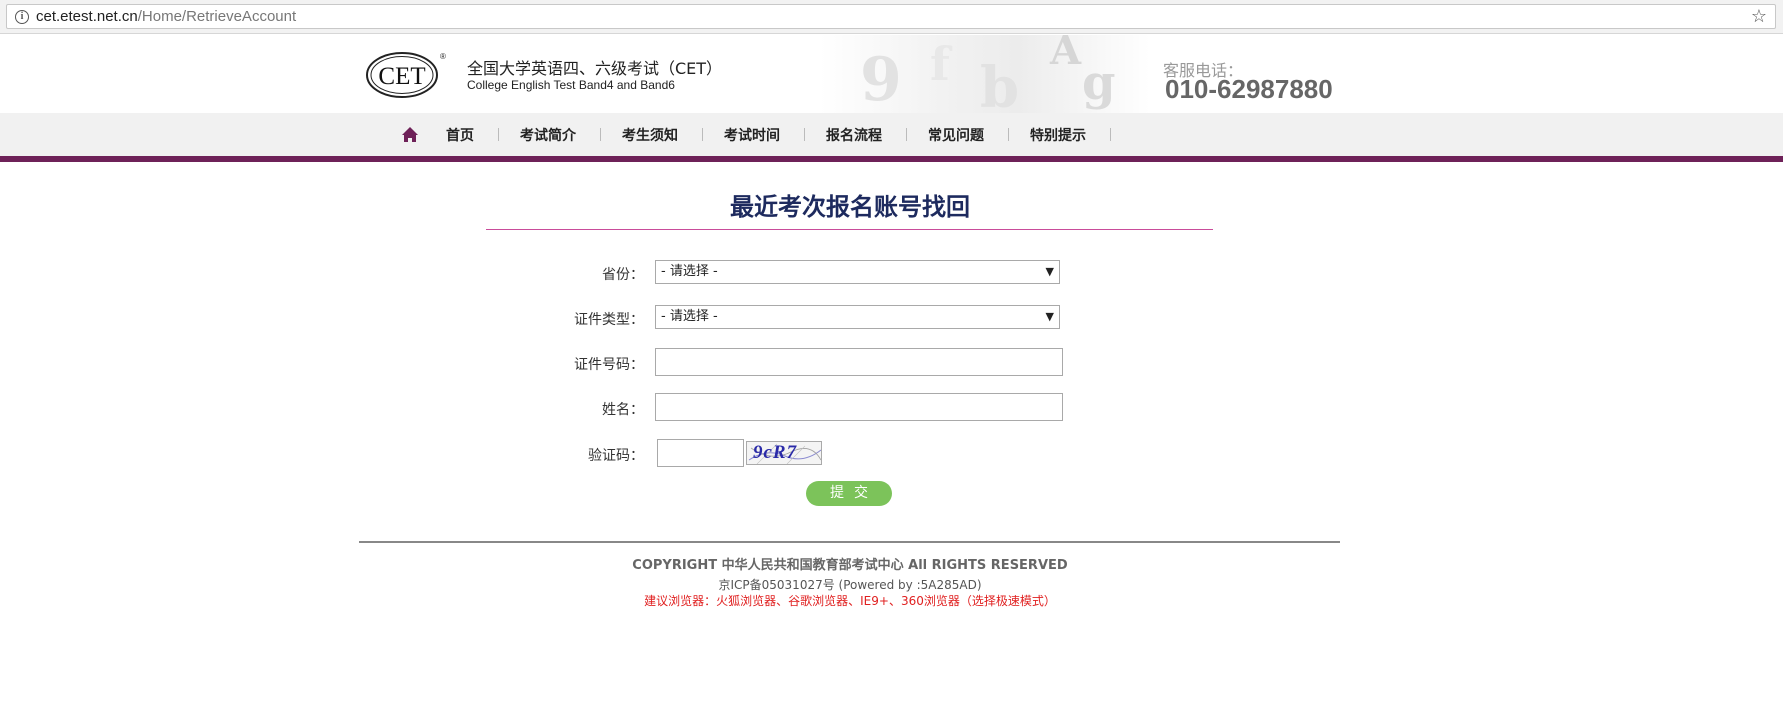 This screenshot has width=1783, height=718. What do you see at coordinates (609, 320) in the screenshot?
I see `id-type-label: 证件类型：` at bounding box center [609, 320].